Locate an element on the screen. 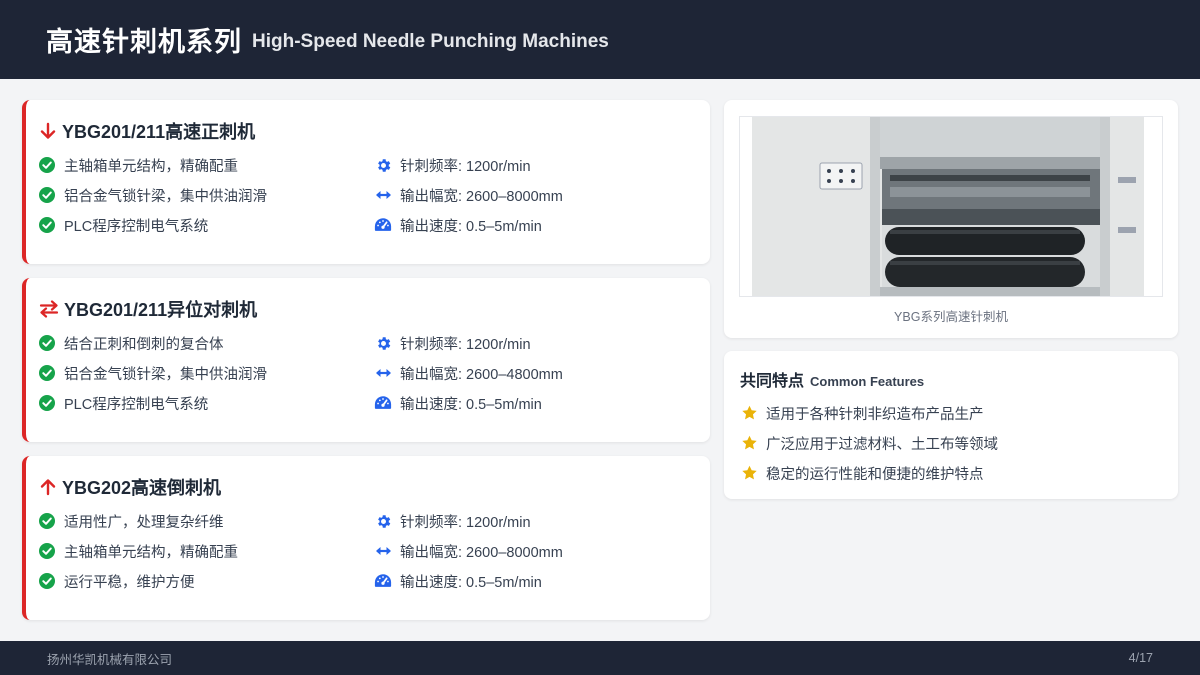 The image size is (1200, 675). machine-photo-card: YBG系列高速针刺机 is located at coordinates (951, 219).